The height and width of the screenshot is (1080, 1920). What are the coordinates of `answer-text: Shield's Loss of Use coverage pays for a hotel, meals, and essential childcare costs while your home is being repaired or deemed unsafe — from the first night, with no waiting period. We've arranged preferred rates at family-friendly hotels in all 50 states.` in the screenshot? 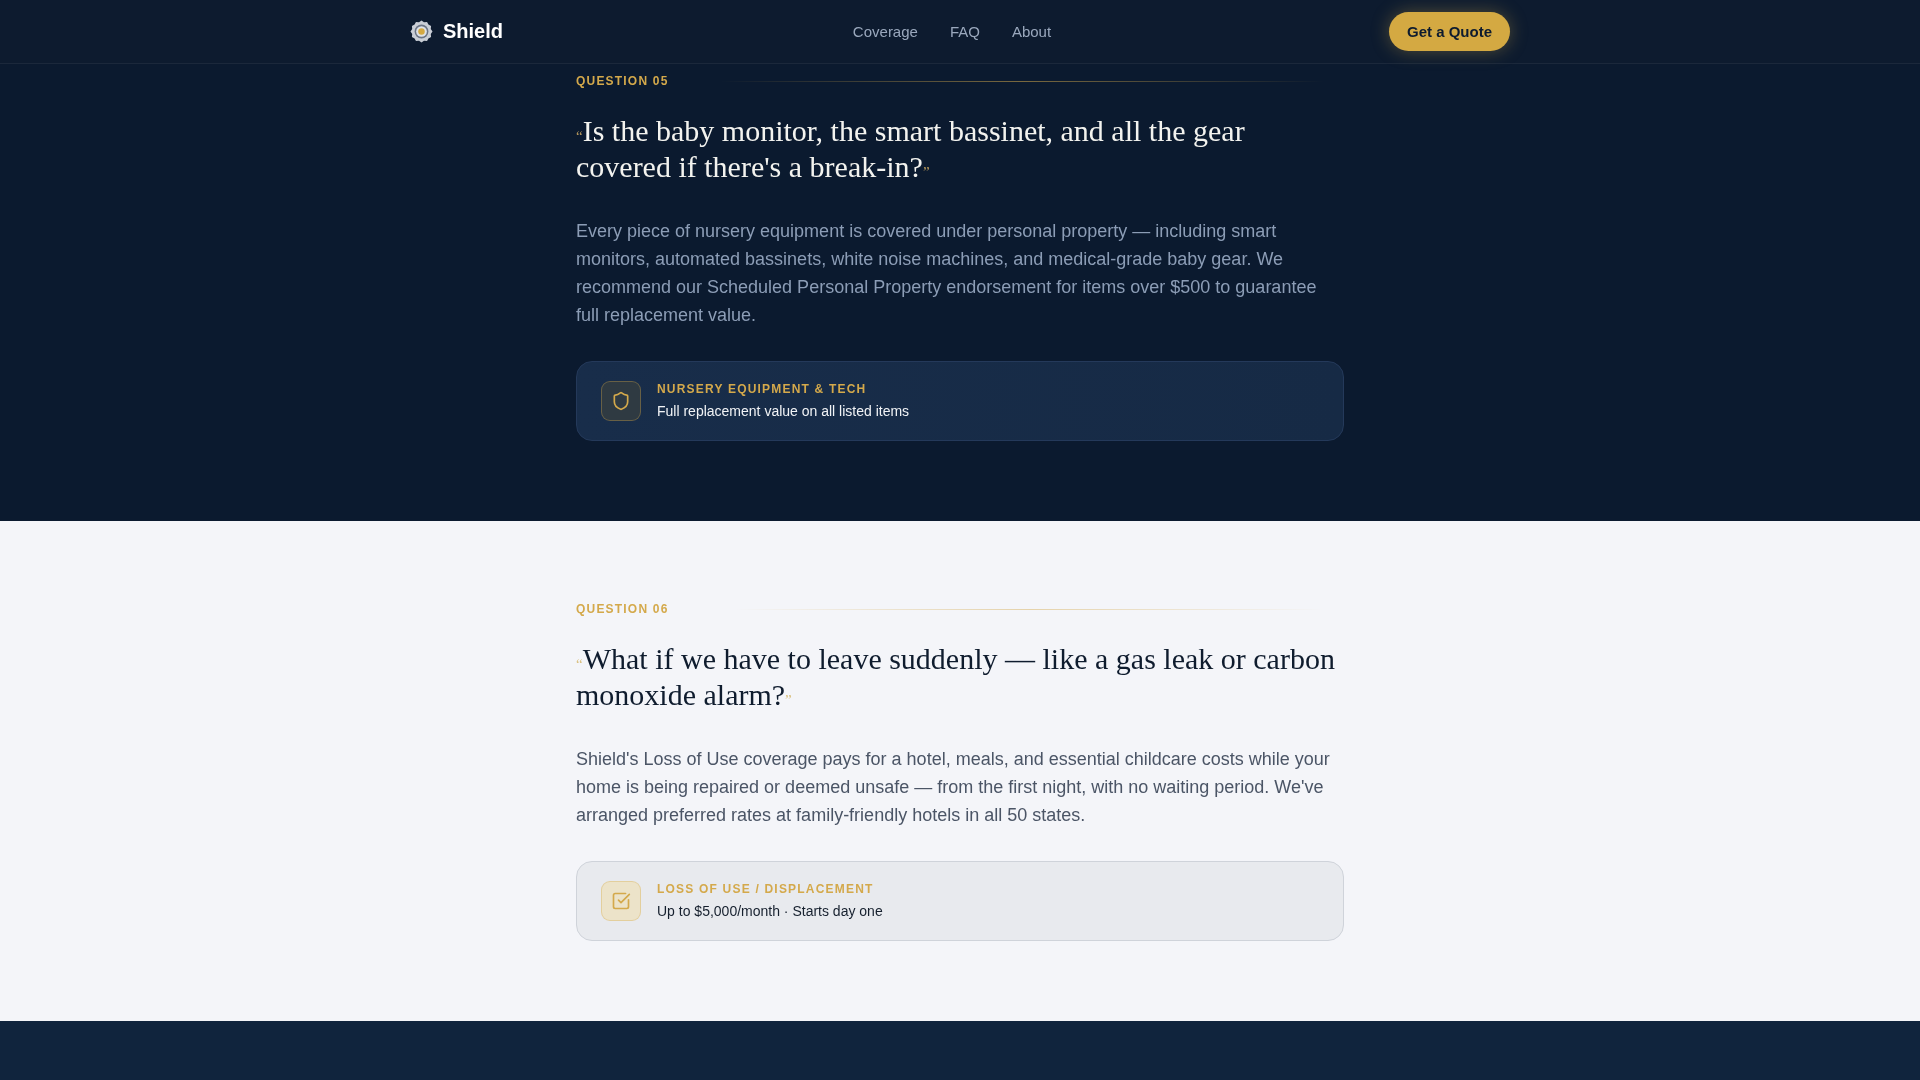 It's located at (953, 787).